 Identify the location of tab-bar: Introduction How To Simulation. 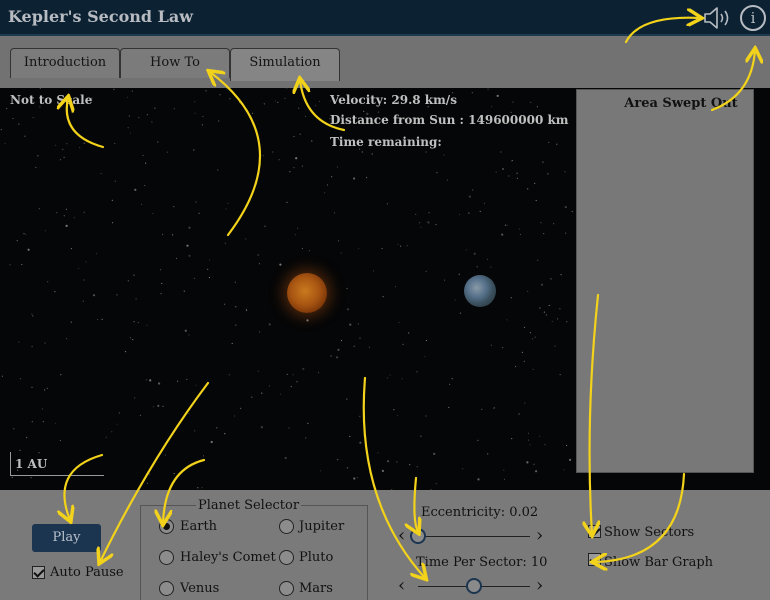
(385, 62).